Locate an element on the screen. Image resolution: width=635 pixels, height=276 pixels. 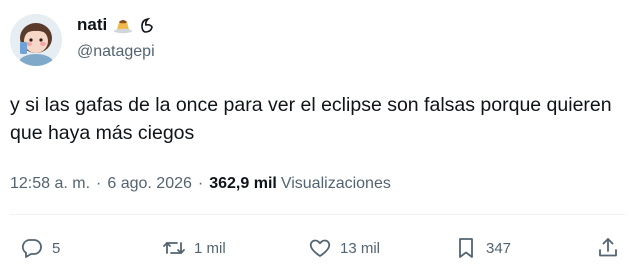
repost-icon is located at coordinates (174, 248).